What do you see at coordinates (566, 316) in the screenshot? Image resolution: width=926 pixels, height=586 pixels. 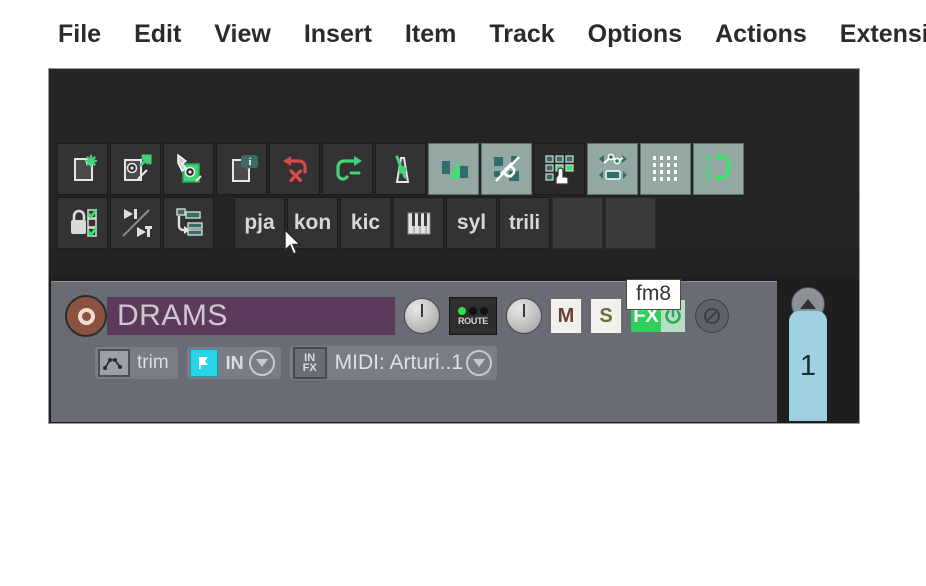 I see `mute-button: M` at bounding box center [566, 316].